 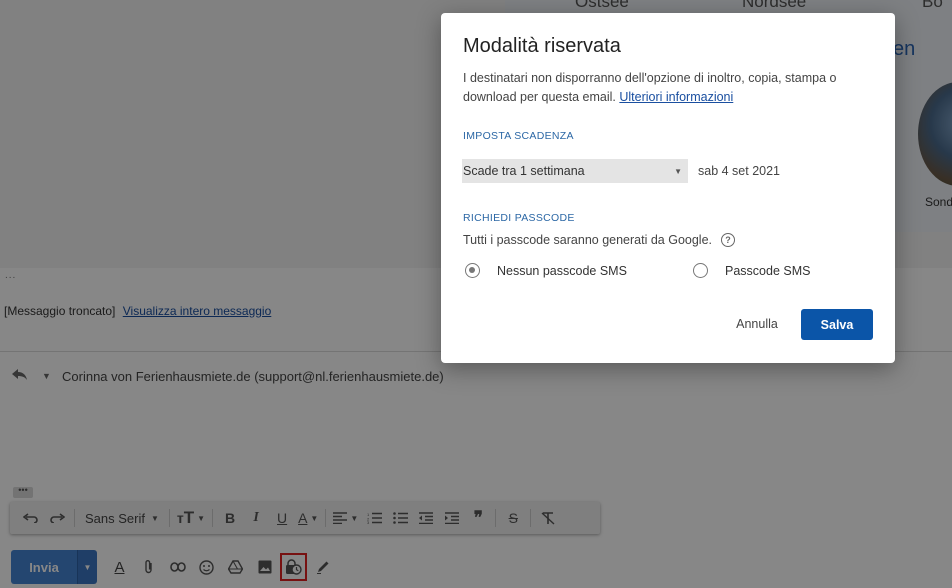 What do you see at coordinates (700, 270) in the screenshot?
I see `radio-unselected-icon` at bounding box center [700, 270].